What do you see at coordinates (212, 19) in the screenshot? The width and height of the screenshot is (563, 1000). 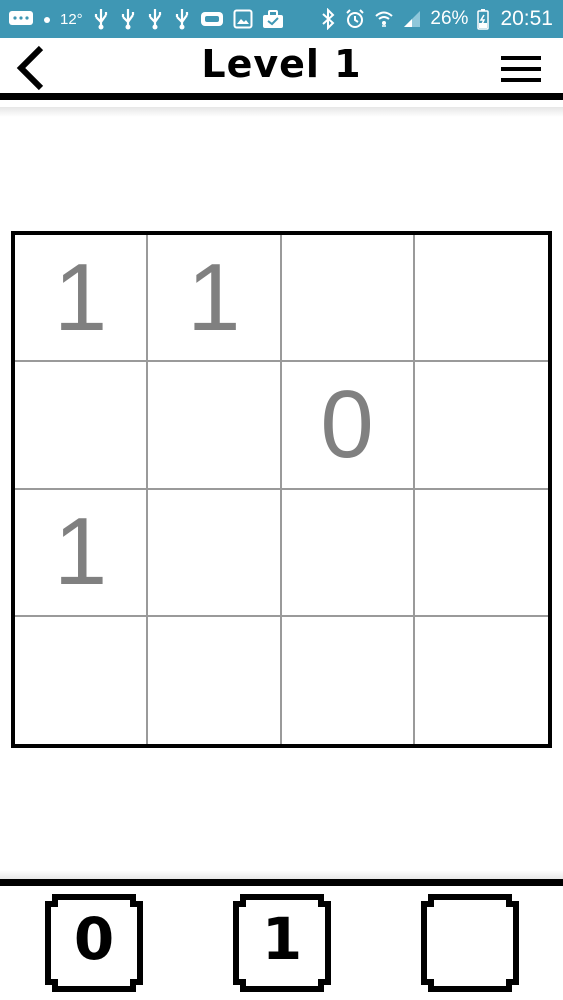 I see `vr-icon` at bounding box center [212, 19].